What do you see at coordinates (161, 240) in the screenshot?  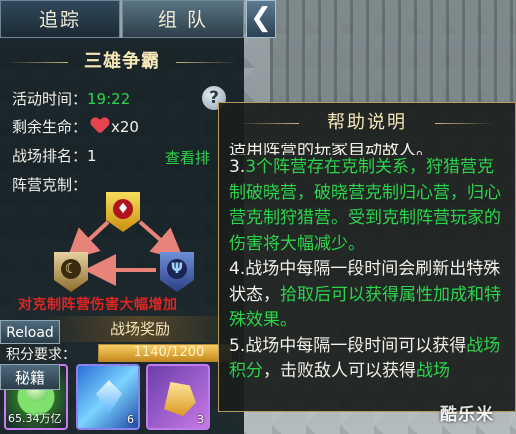 I see `arrow-top-to-right` at bounding box center [161, 240].